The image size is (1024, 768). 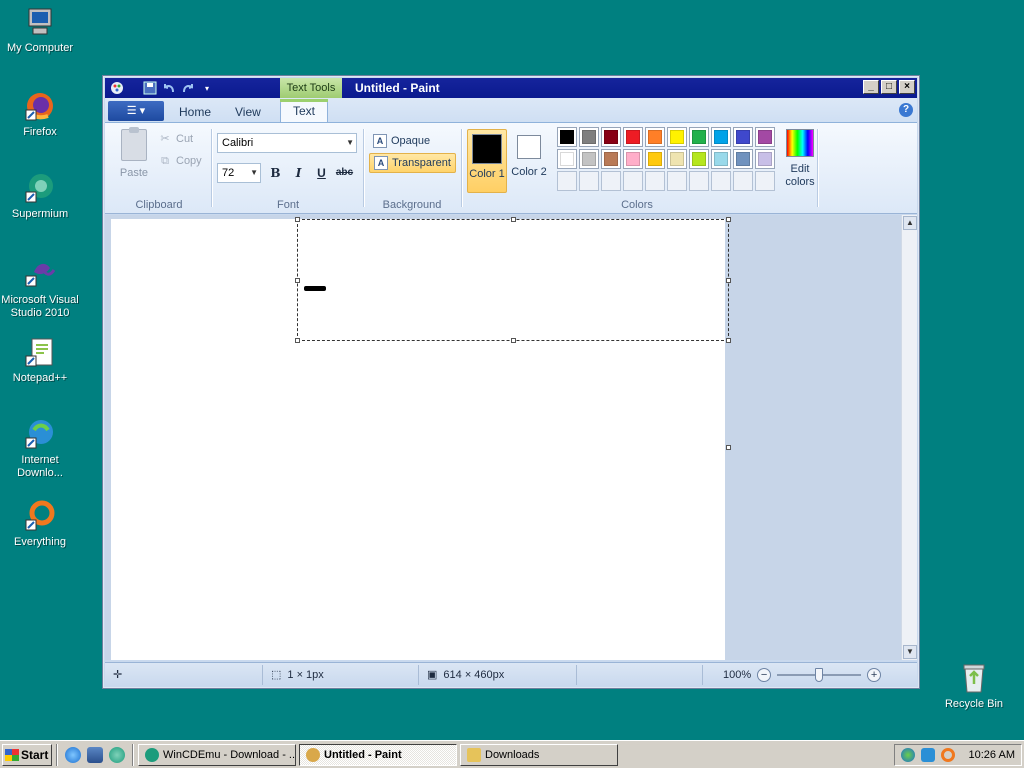 What do you see at coordinates (176, 139) in the screenshot?
I see `cut-button: ✂ Cut` at bounding box center [176, 139].